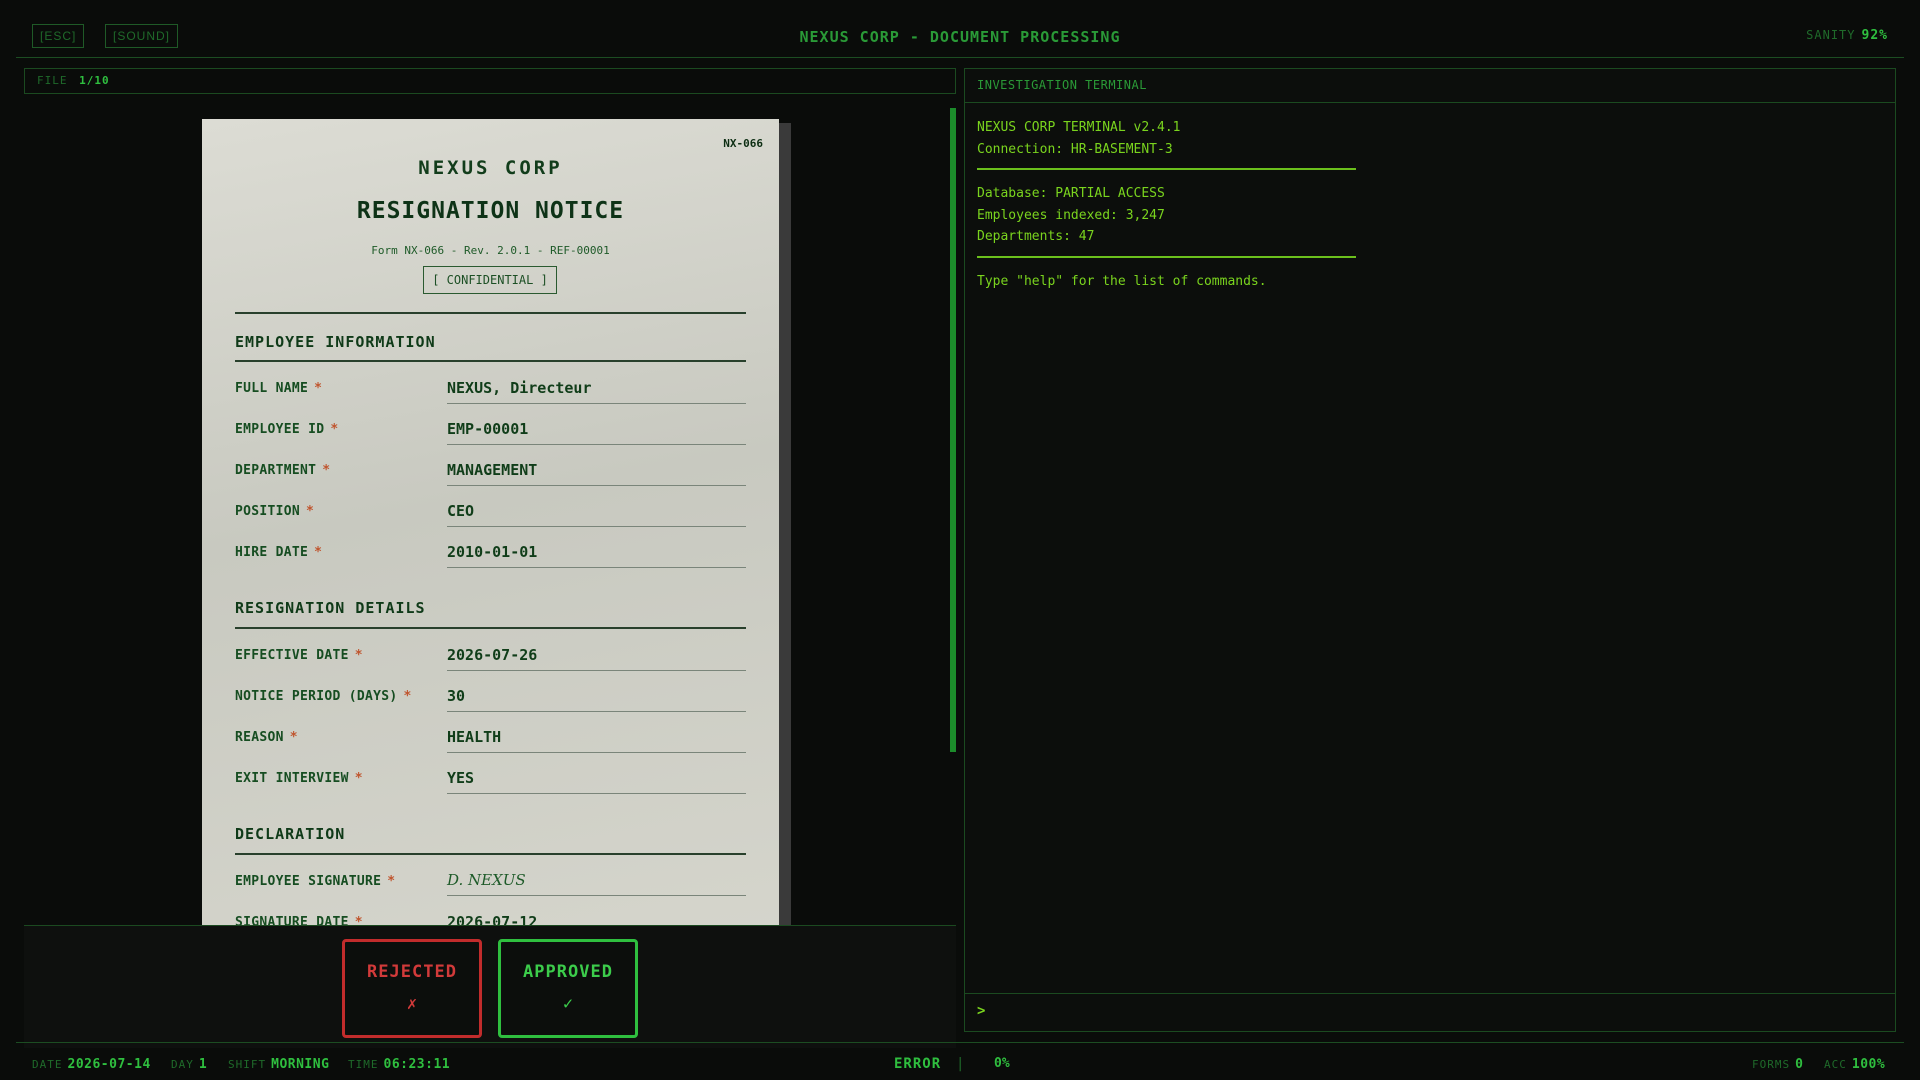 The image size is (1920, 1080). What do you see at coordinates (323, 696) in the screenshot?
I see `field-label: NOTICE PERIOD (DAYS) *` at bounding box center [323, 696].